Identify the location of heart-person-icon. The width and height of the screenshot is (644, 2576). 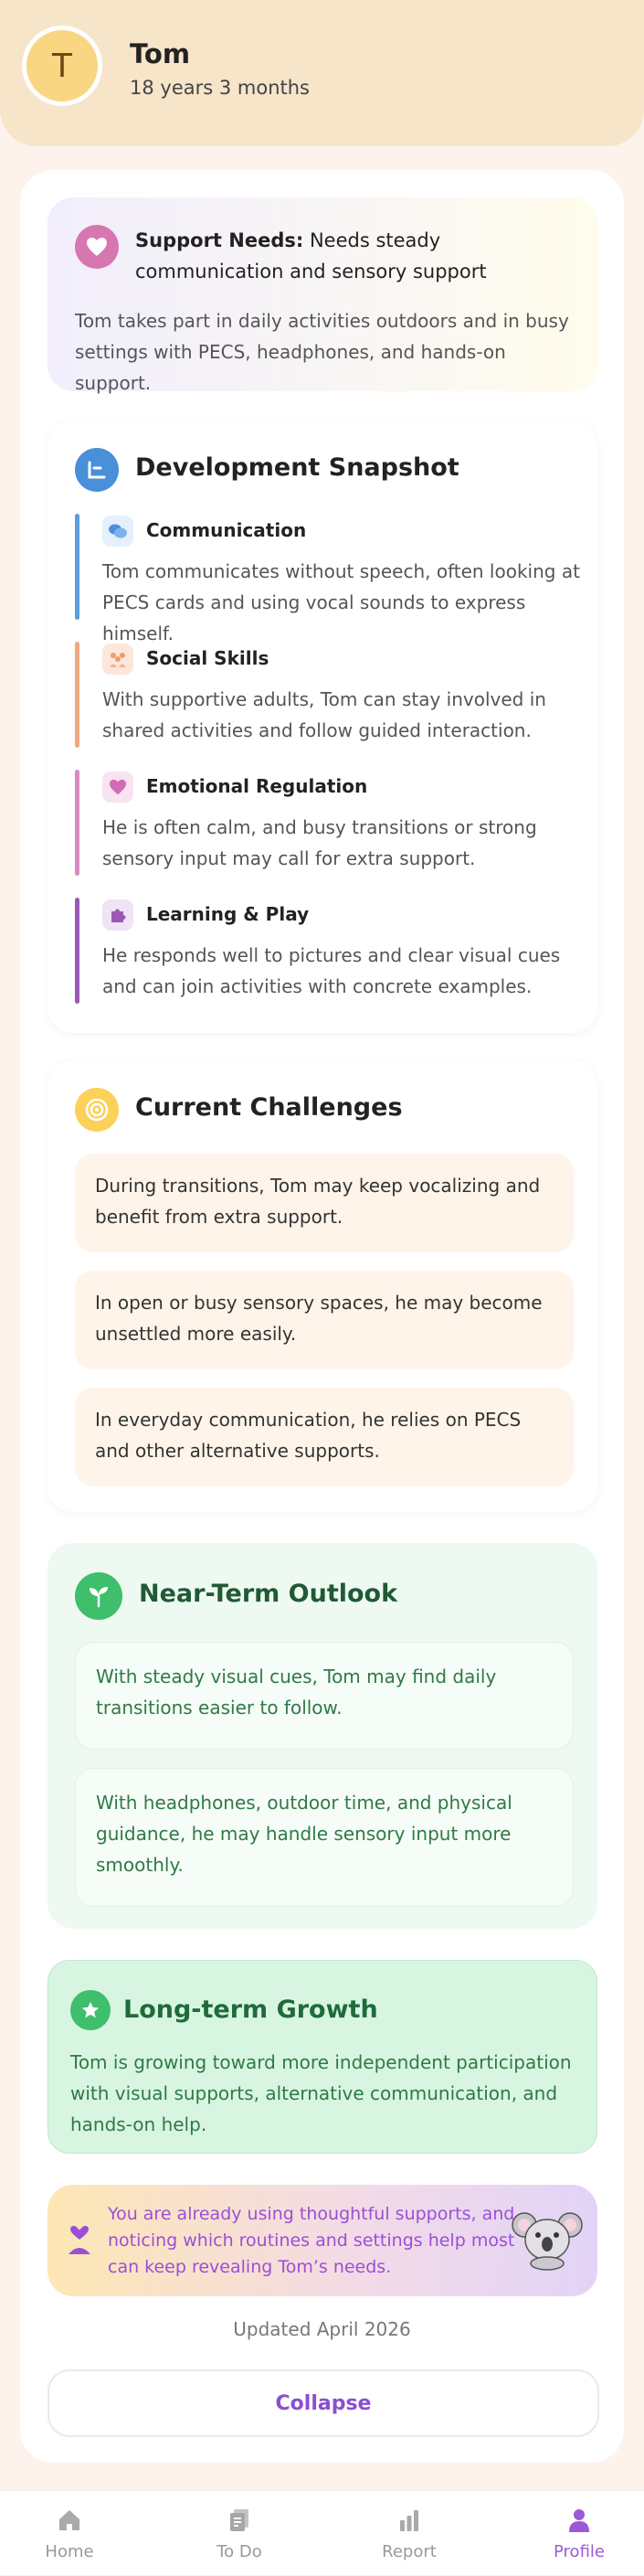
(79, 2240).